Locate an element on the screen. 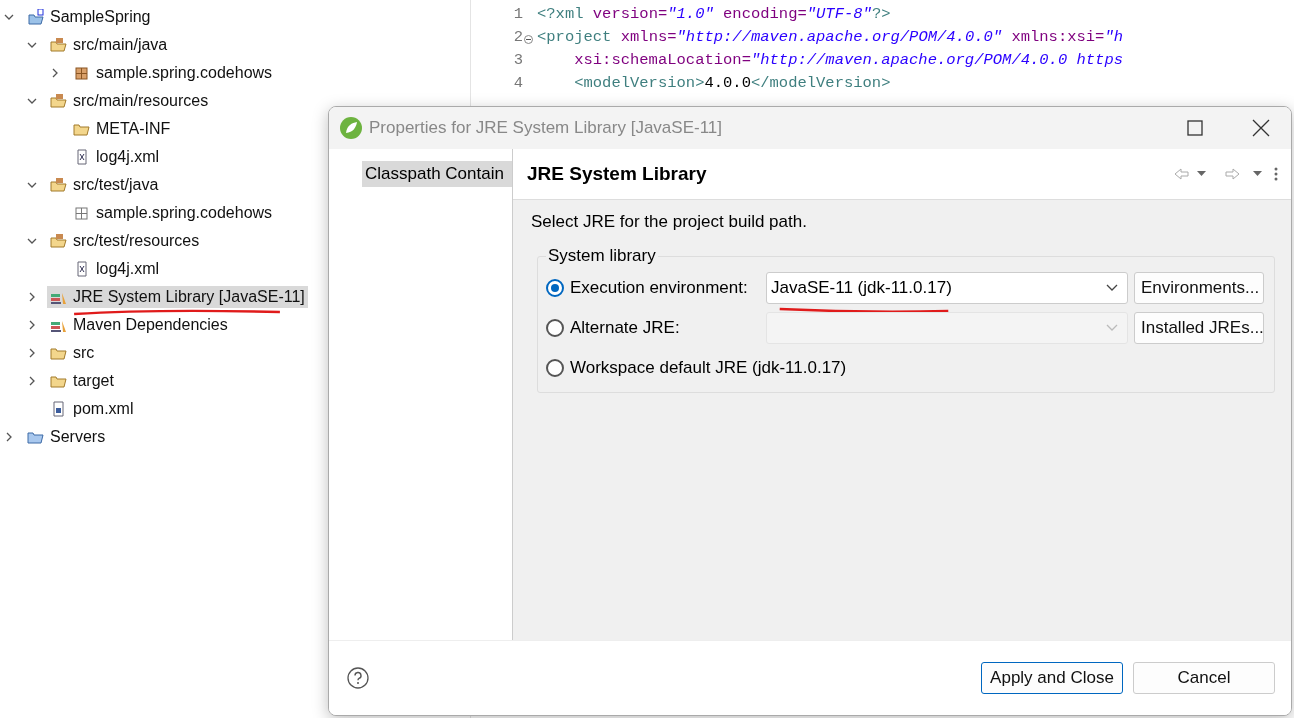  jre-dropdown: JavaSE-11 (jdk-11.0.17) is located at coordinates (947, 288).